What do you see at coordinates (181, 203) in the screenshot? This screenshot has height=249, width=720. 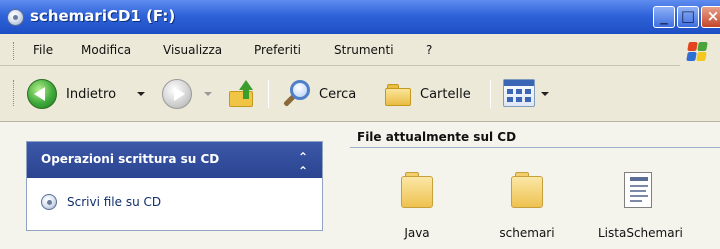 I see `write-files-to-cd-link: Scrivi file su CD` at bounding box center [181, 203].